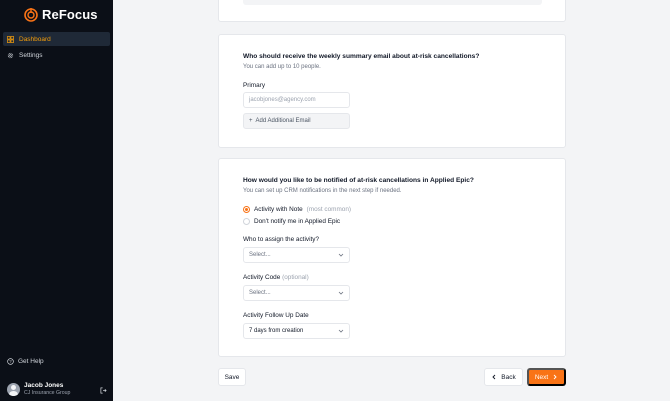 This screenshot has height=401, width=670. Describe the element at coordinates (329, 209) in the screenshot. I see `radio-note: (most common)` at that location.